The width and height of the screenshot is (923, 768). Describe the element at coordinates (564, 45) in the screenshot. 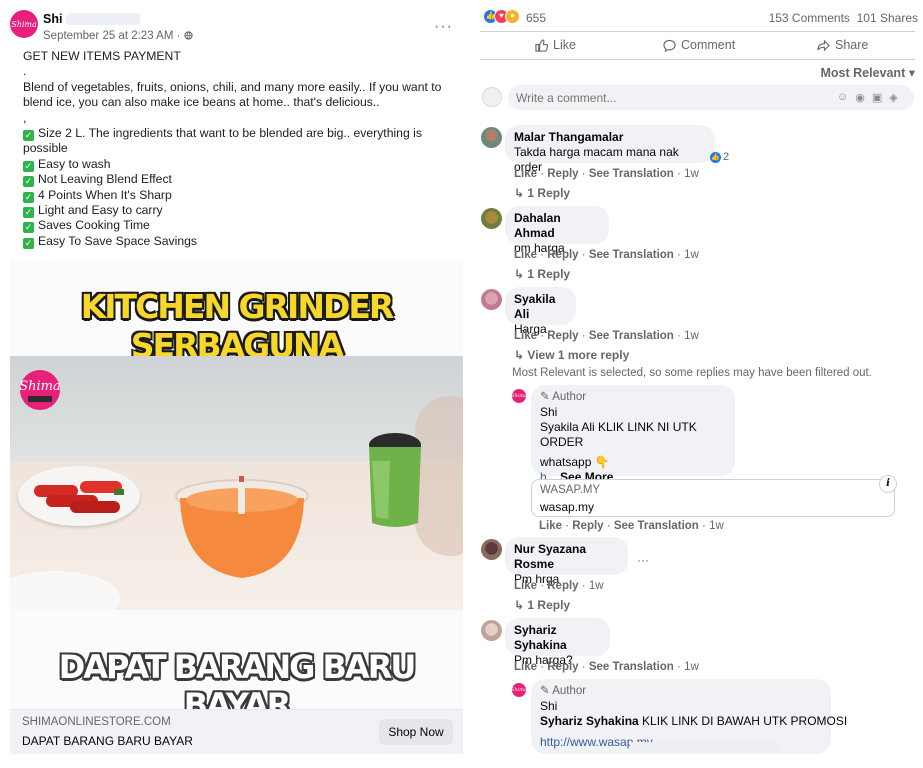

I see `like-label: Like` at that location.